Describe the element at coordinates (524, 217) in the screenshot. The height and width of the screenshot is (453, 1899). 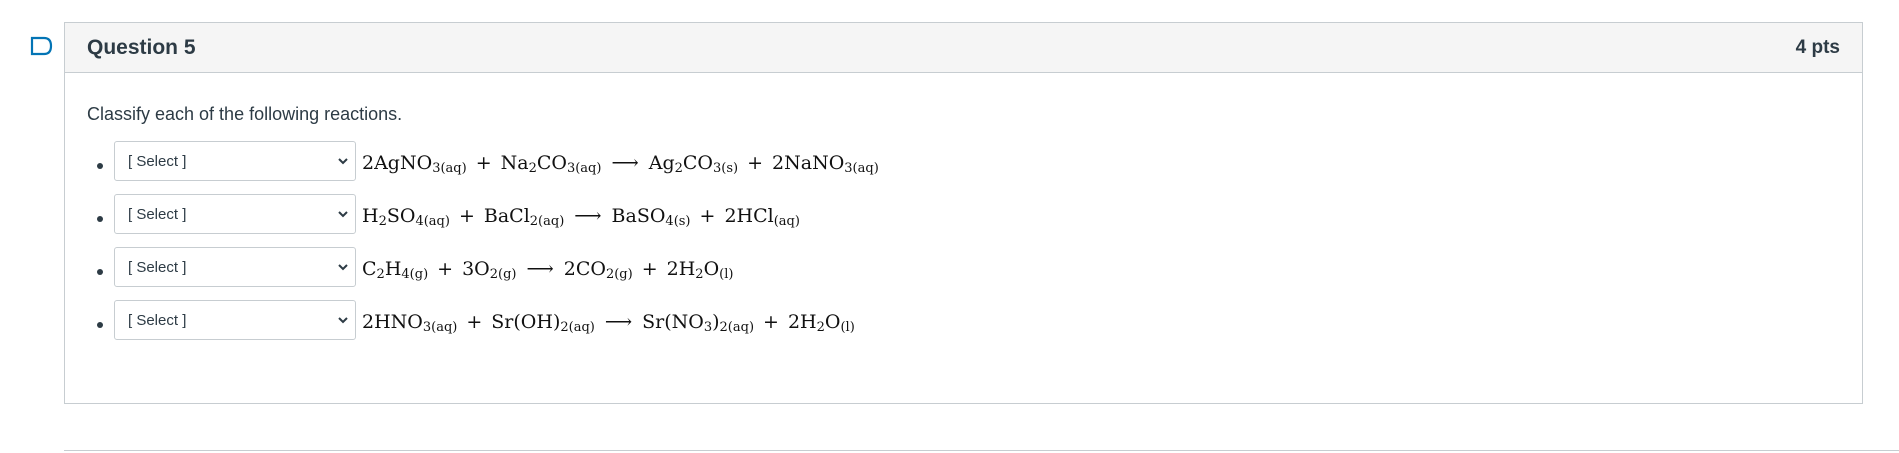
I see `chemical-term: BaCl2(aq)` at that location.